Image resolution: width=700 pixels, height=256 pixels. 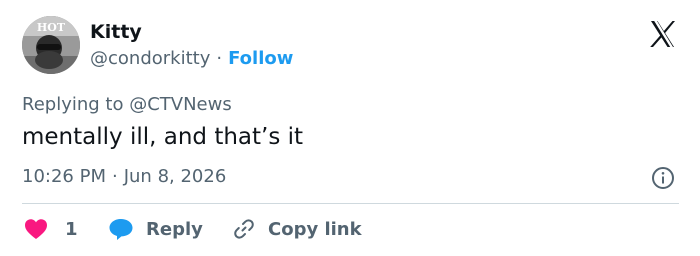 What do you see at coordinates (315, 229) in the screenshot?
I see `copy-link-label: Copy link` at bounding box center [315, 229].